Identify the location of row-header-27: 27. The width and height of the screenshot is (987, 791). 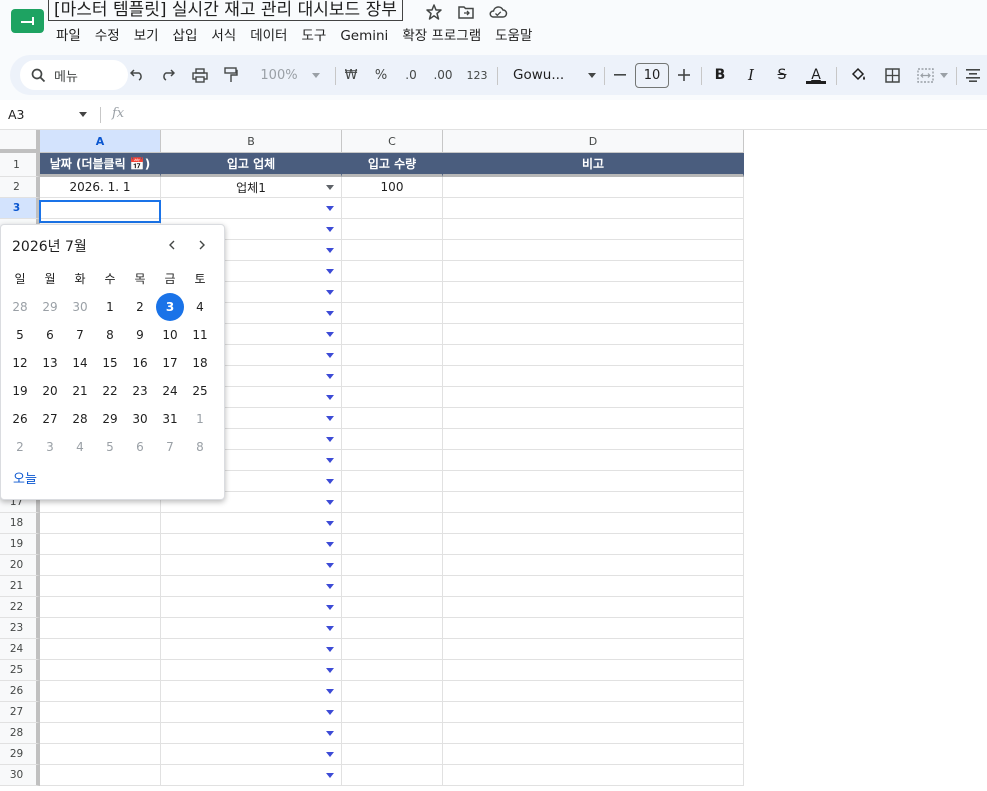
(20, 712).